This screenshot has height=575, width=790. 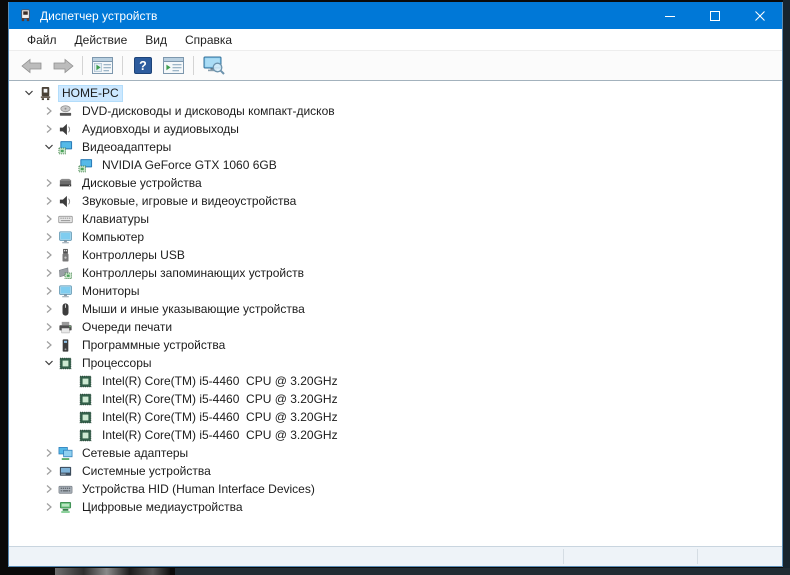 What do you see at coordinates (395, 345) in the screenshot?
I see `tree-item: Программные устройства` at bounding box center [395, 345].